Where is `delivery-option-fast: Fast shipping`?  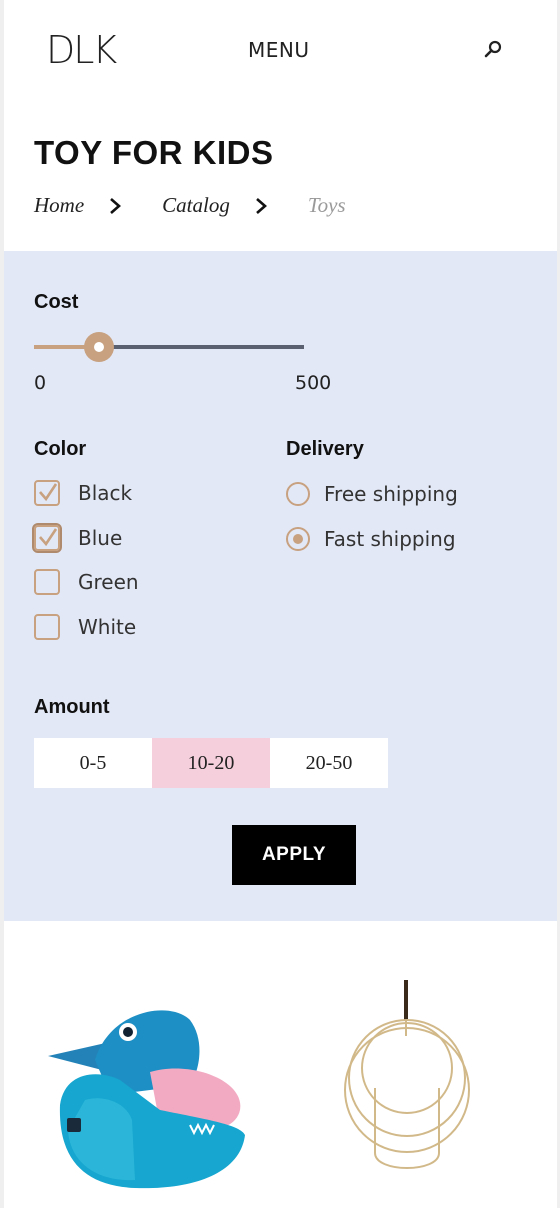 delivery-option-fast: Fast shipping is located at coordinates (371, 539).